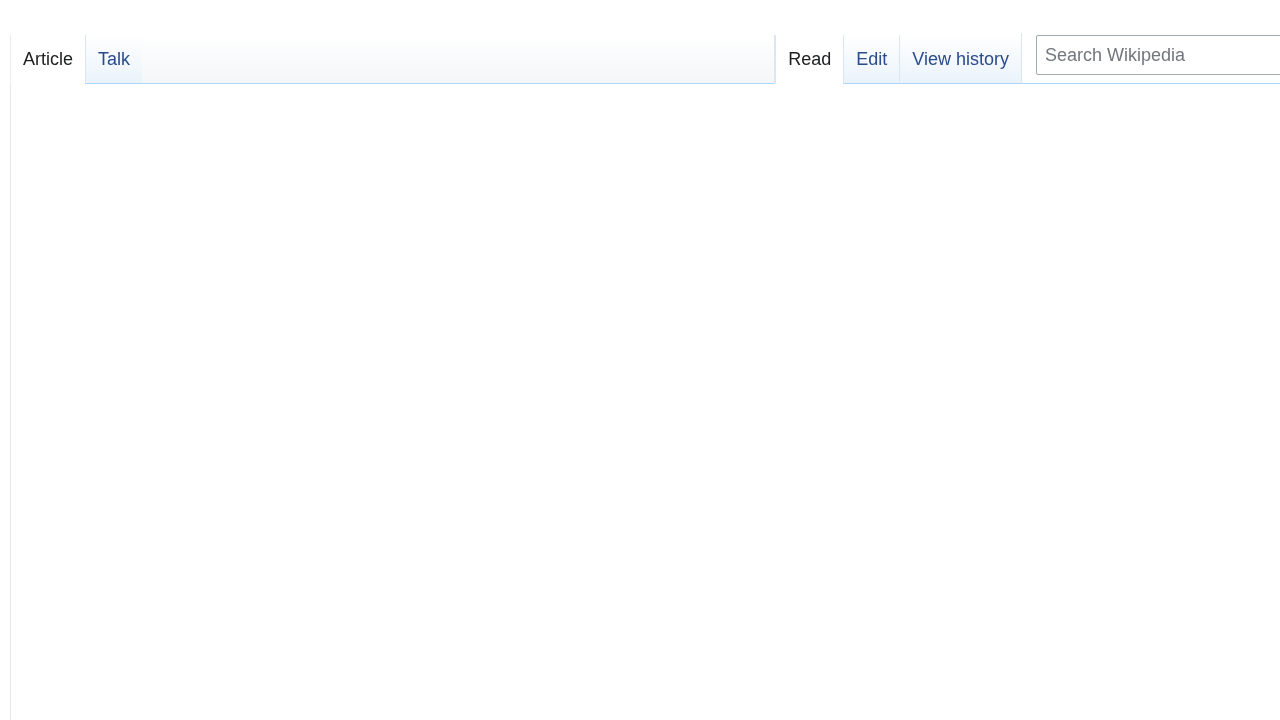 The height and width of the screenshot is (720, 1280). I want to click on namespace-tab: Talk, so click(114, 59).